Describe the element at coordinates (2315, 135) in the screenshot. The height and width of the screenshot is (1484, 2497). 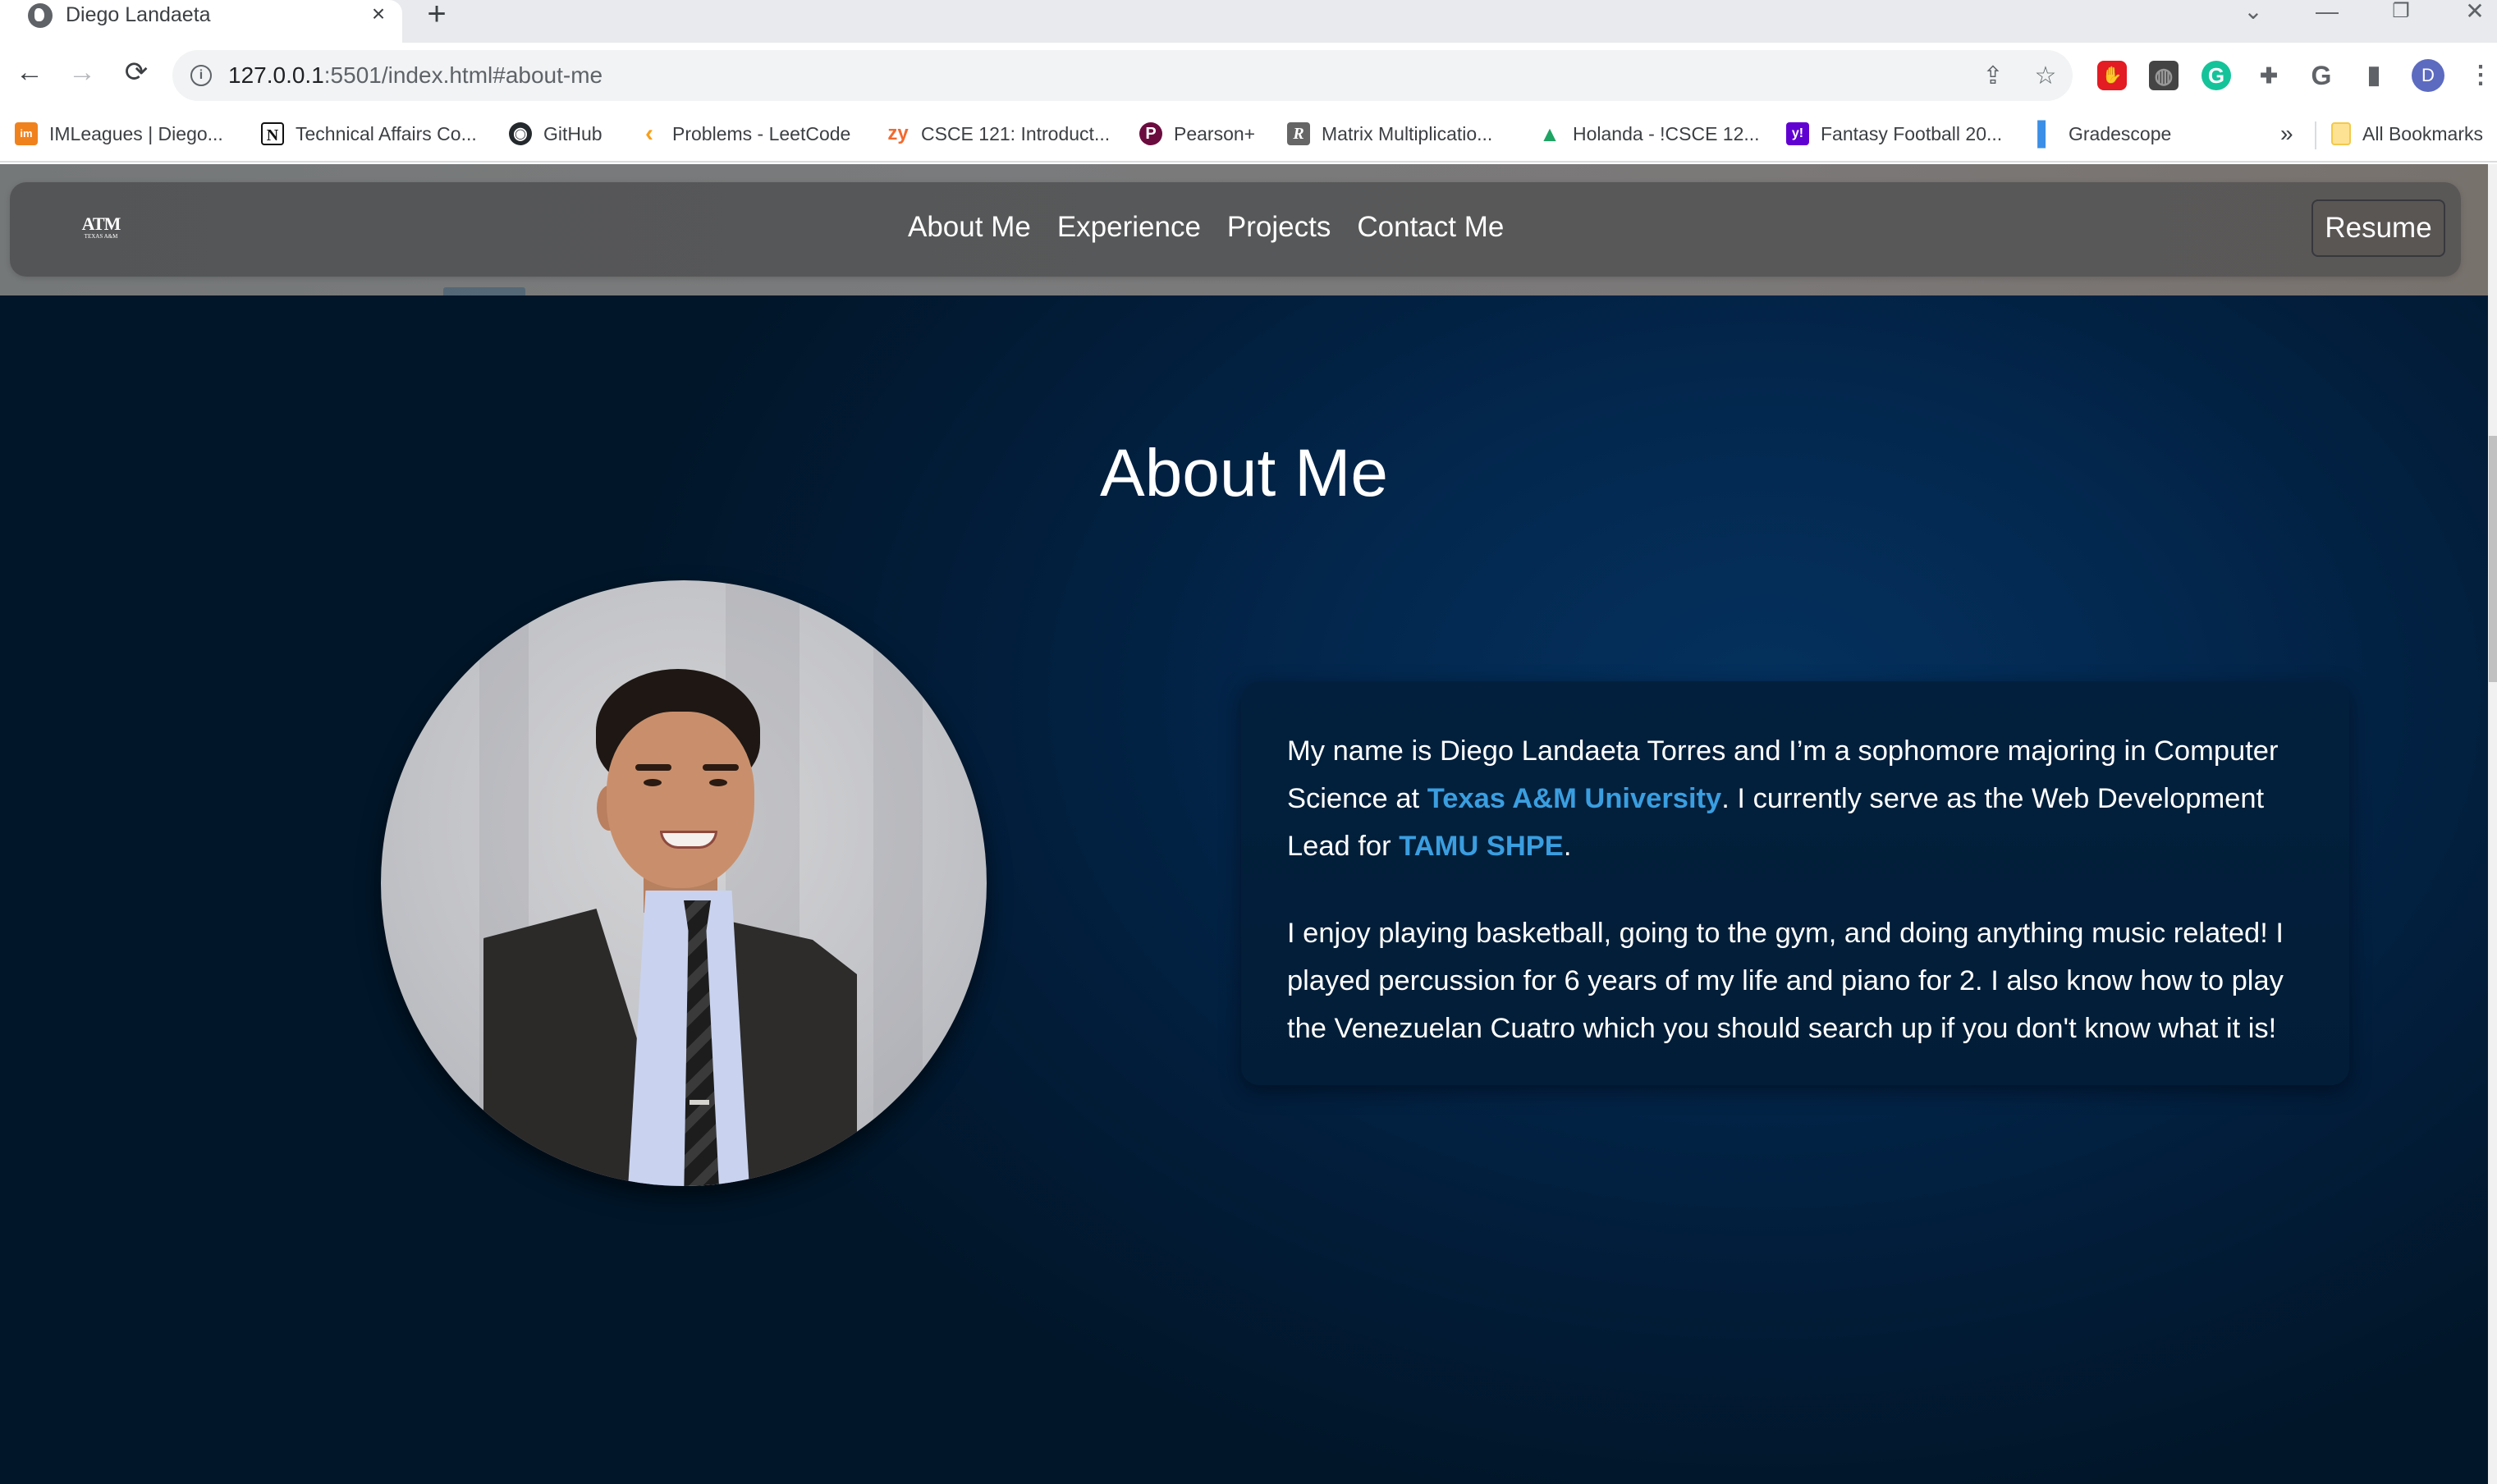
I see `bookmarks-divider` at that location.